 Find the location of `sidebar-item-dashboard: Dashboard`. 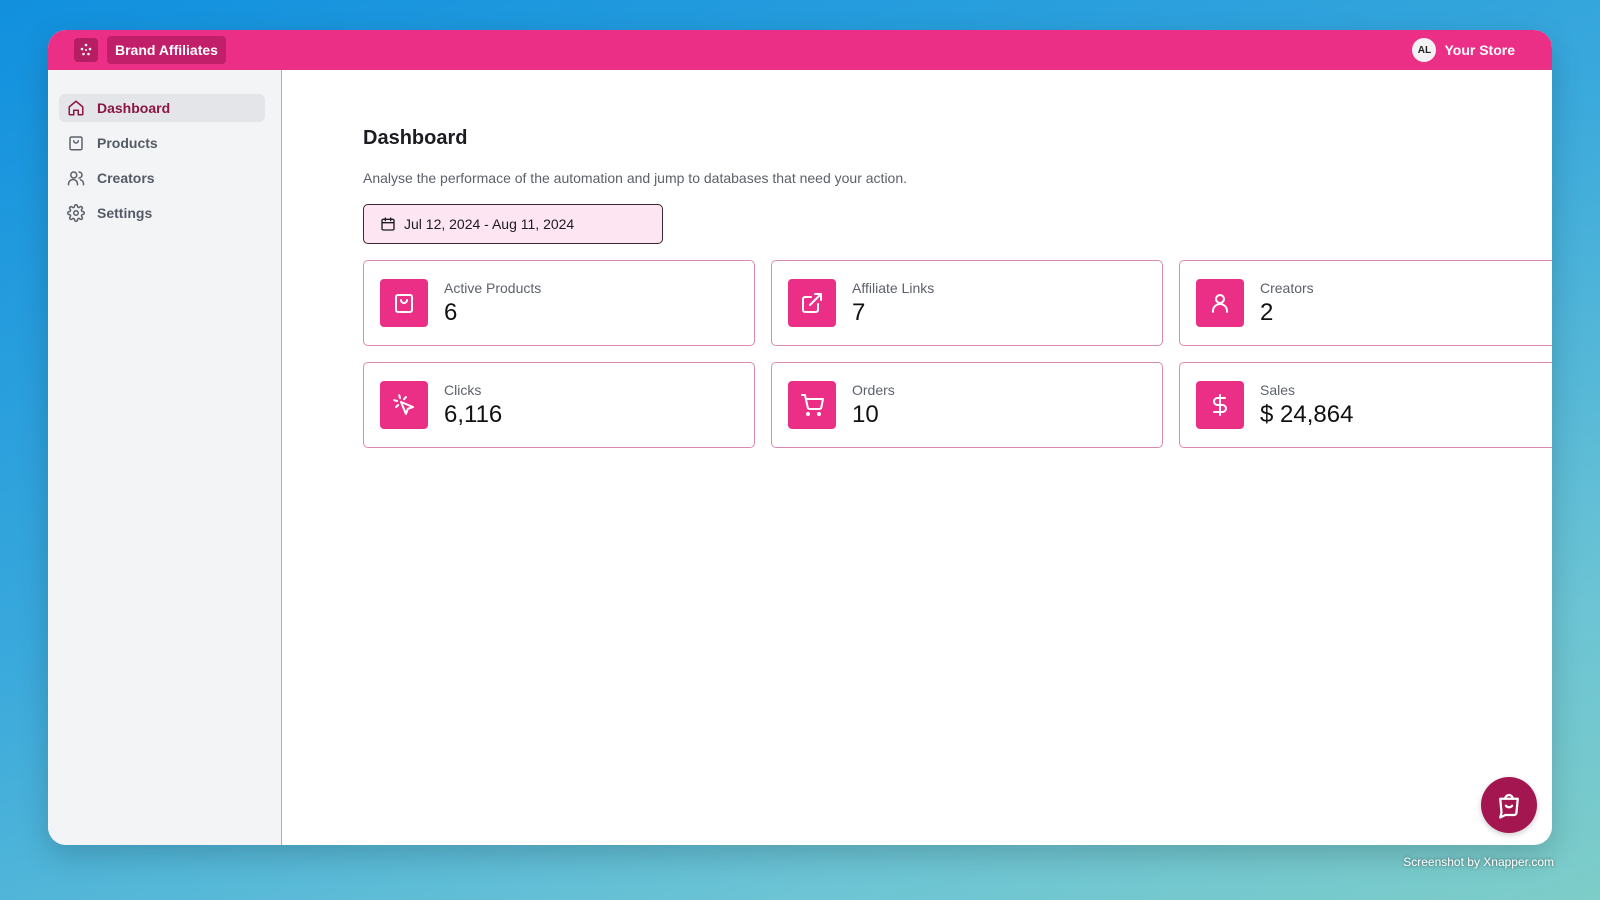

sidebar-item-dashboard: Dashboard is located at coordinates (162, 108).